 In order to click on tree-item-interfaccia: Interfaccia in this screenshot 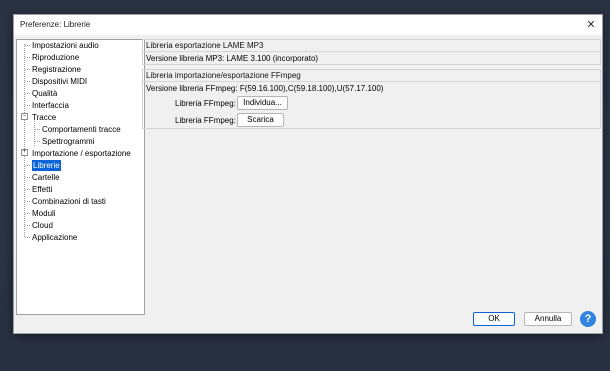, I will do `click(50, 105)`.